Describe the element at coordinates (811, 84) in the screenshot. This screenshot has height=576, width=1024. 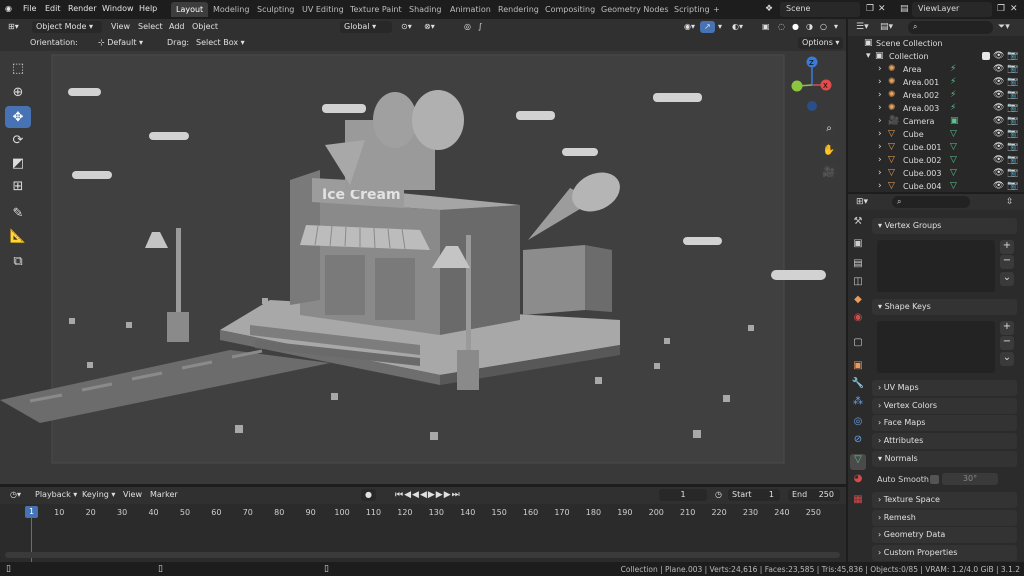
I see `navigation-gizmo: X Z` at that location.